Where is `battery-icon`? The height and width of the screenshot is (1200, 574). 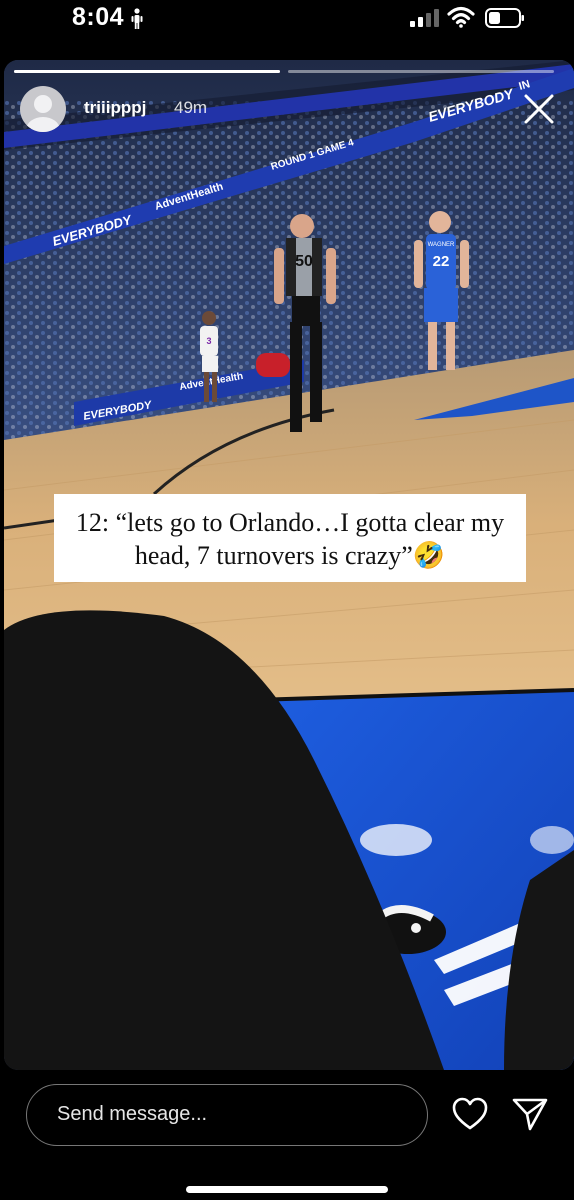 battery-icon is located at coordinates (504, 18).